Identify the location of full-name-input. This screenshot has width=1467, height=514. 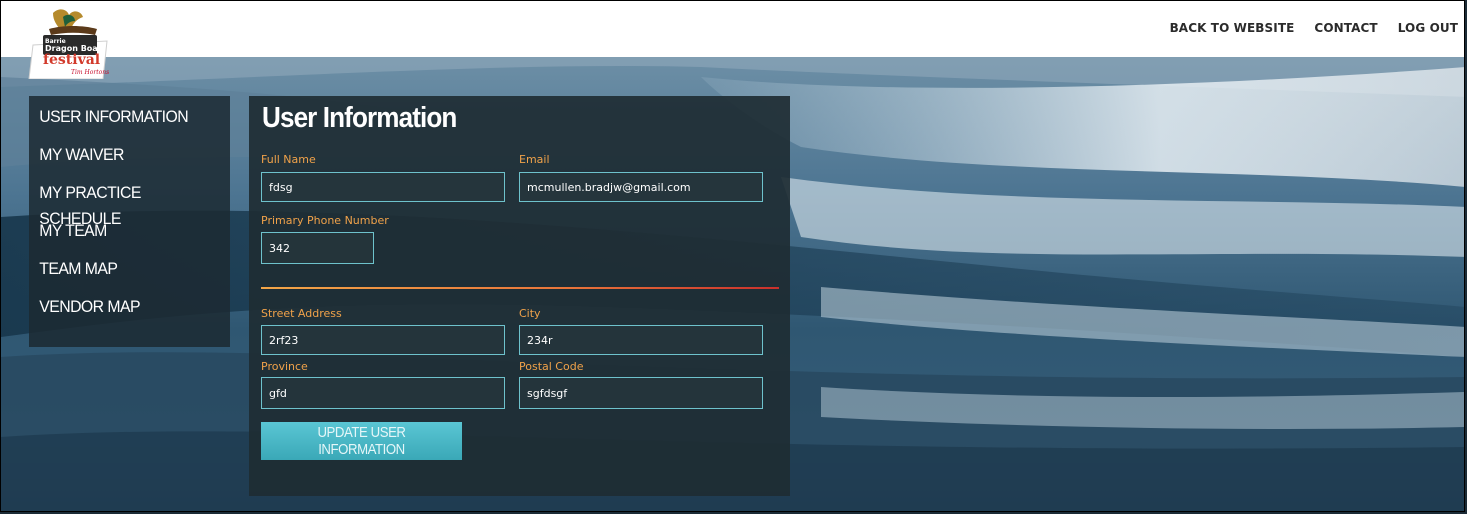
(383, 187).